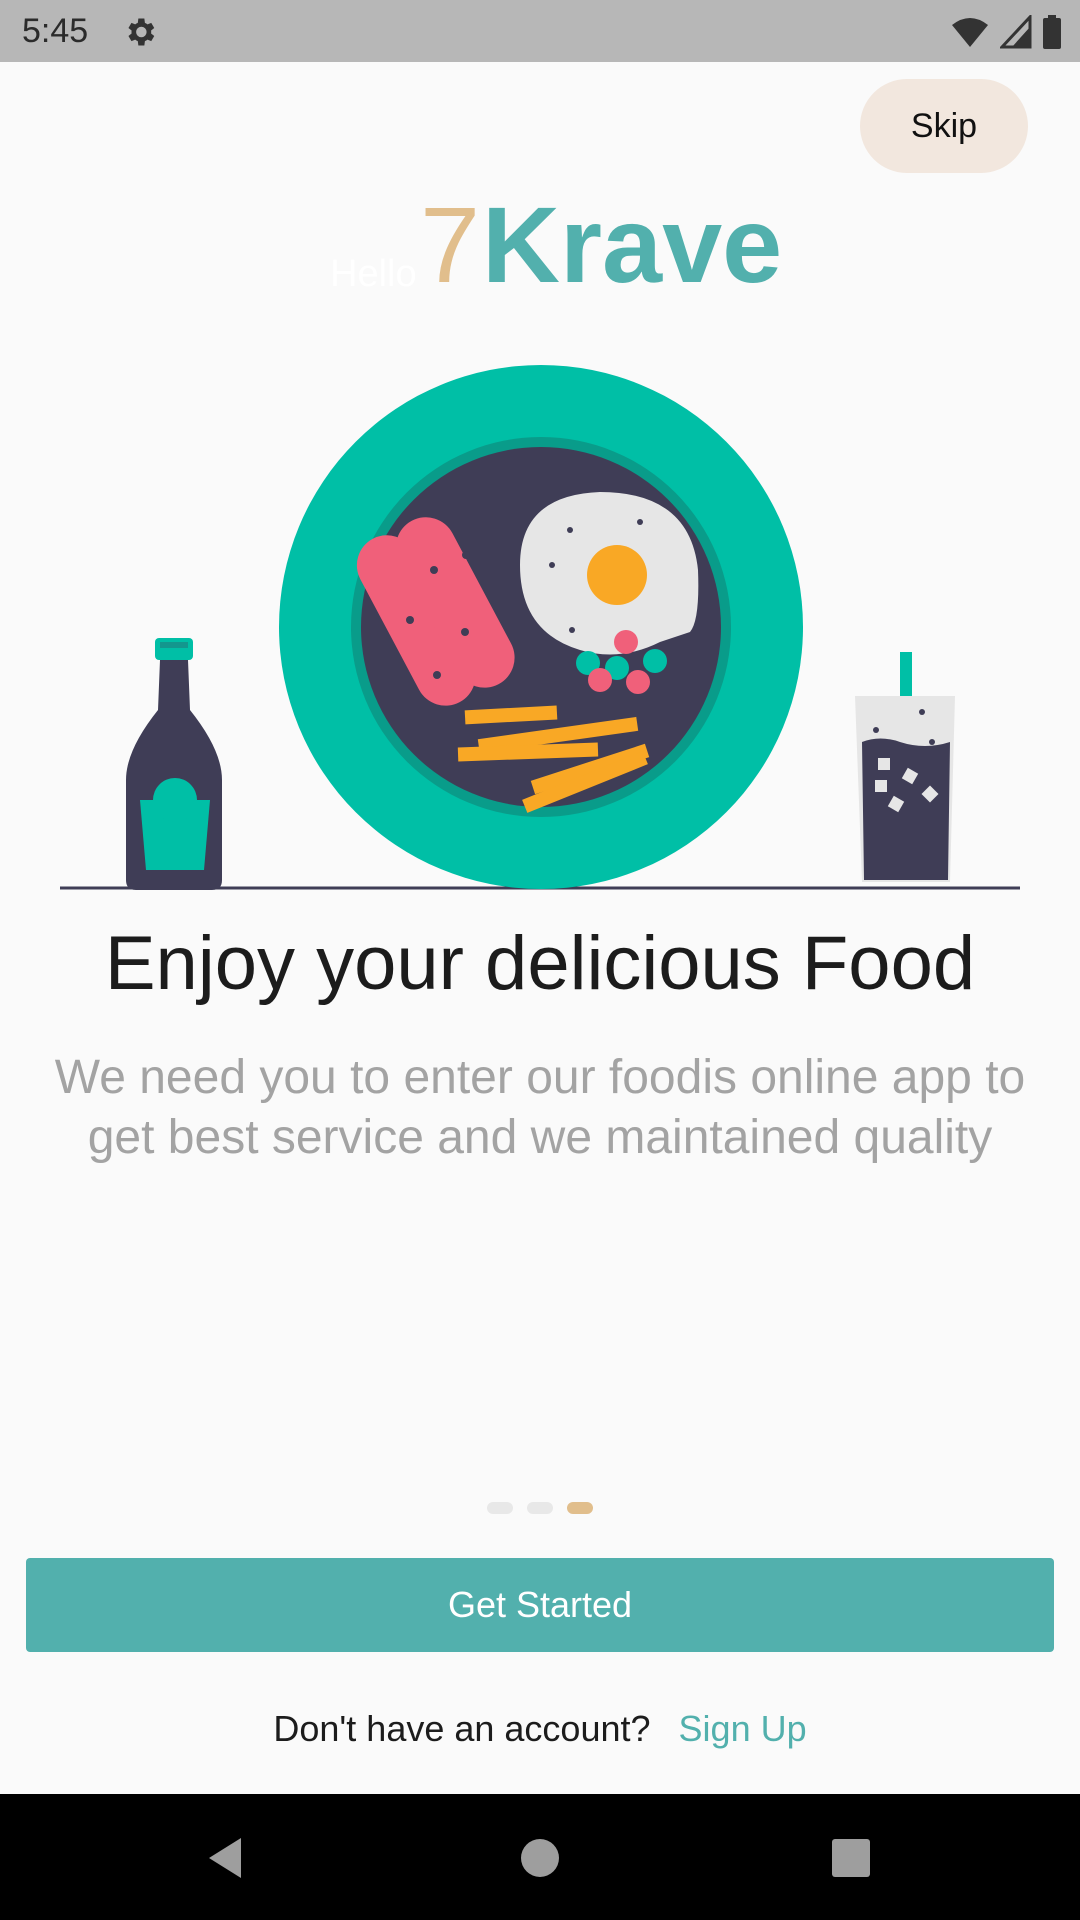 The width and height of the screenshot is (1080, 1920). What do you see at coordinates (540, 31) in the screenshot?
I see `status-bar: 5:45` at bounding box center [540, 31].